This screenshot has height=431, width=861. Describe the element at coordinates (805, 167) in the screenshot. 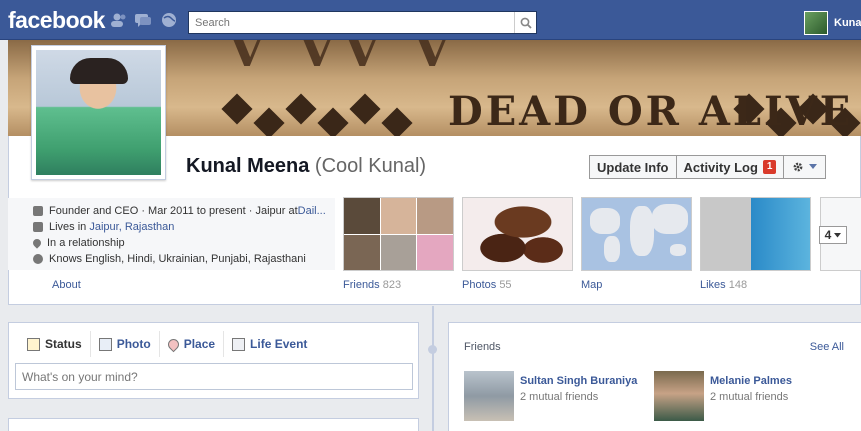

I see `settings-dropdown-button` at that location.